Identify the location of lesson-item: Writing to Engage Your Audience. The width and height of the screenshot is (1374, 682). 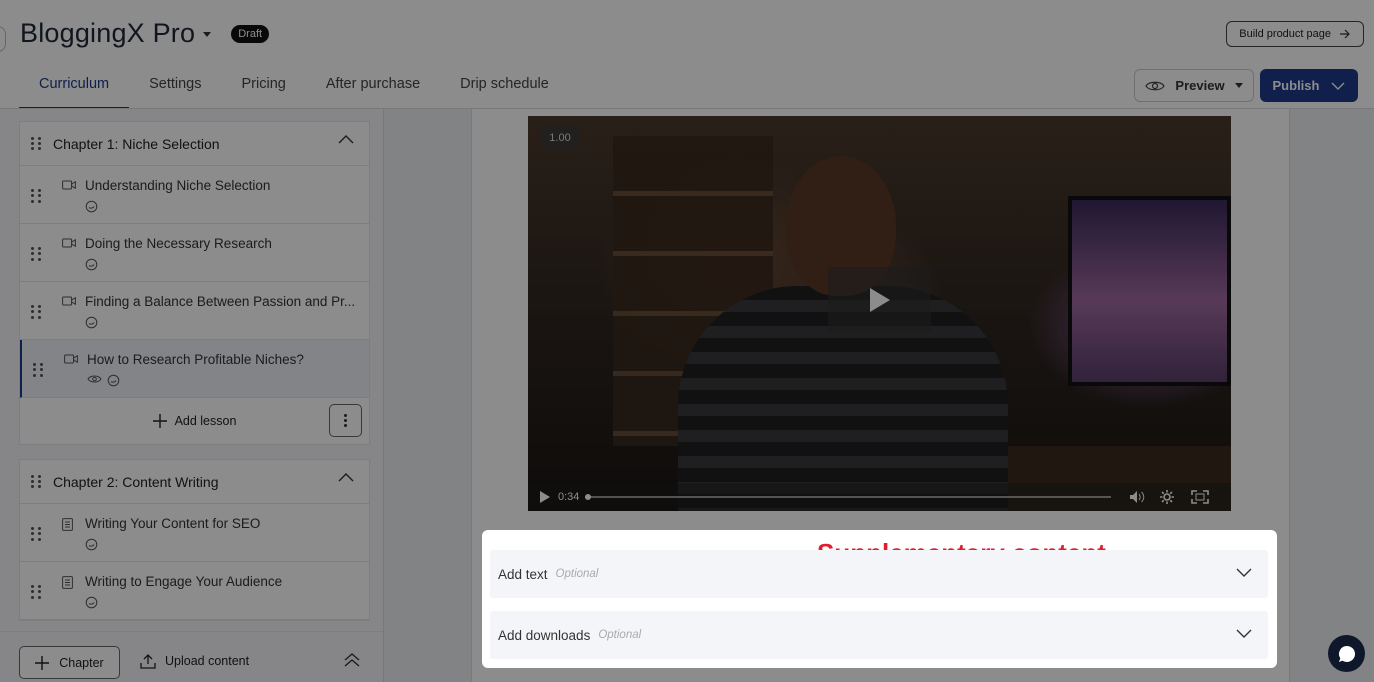
(194, 591).